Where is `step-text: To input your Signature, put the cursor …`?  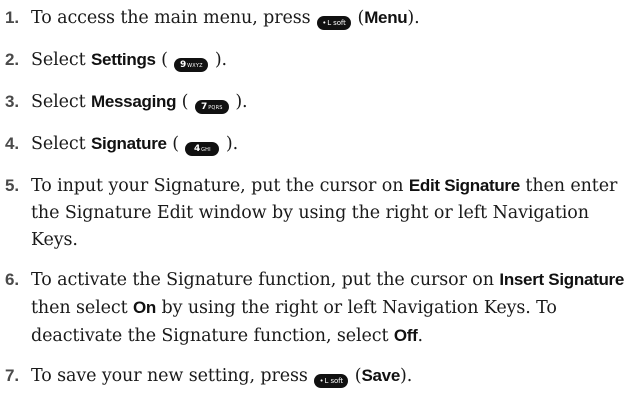 step-text: To input your Signature, put the cursor … is located at coordinates (217, 186).